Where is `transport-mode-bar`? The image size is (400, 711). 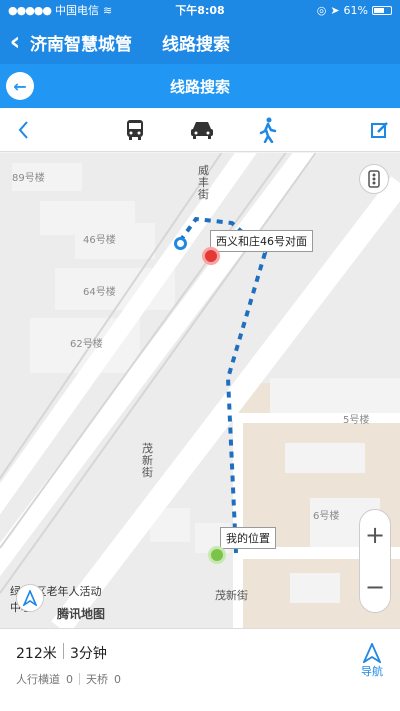 transport-mode-bar is located at coordinates (200, 130).